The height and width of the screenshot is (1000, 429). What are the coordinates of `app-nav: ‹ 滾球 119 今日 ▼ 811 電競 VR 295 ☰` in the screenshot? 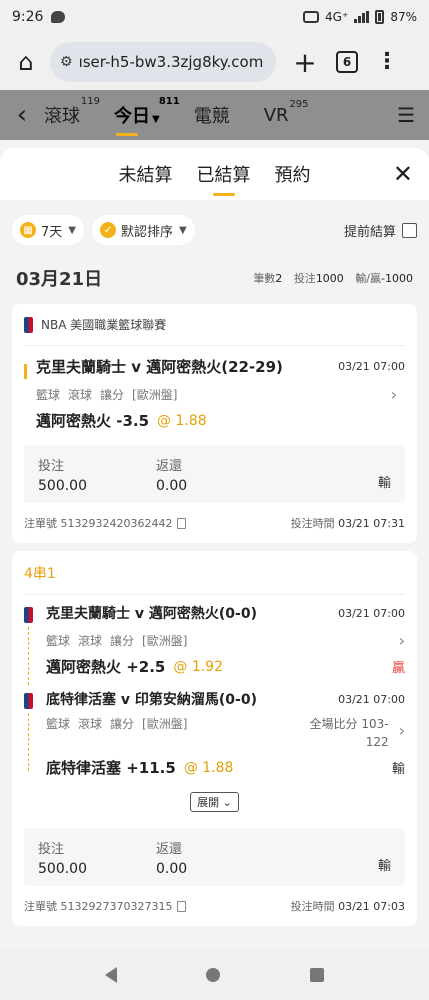 It's located at (214, 115).